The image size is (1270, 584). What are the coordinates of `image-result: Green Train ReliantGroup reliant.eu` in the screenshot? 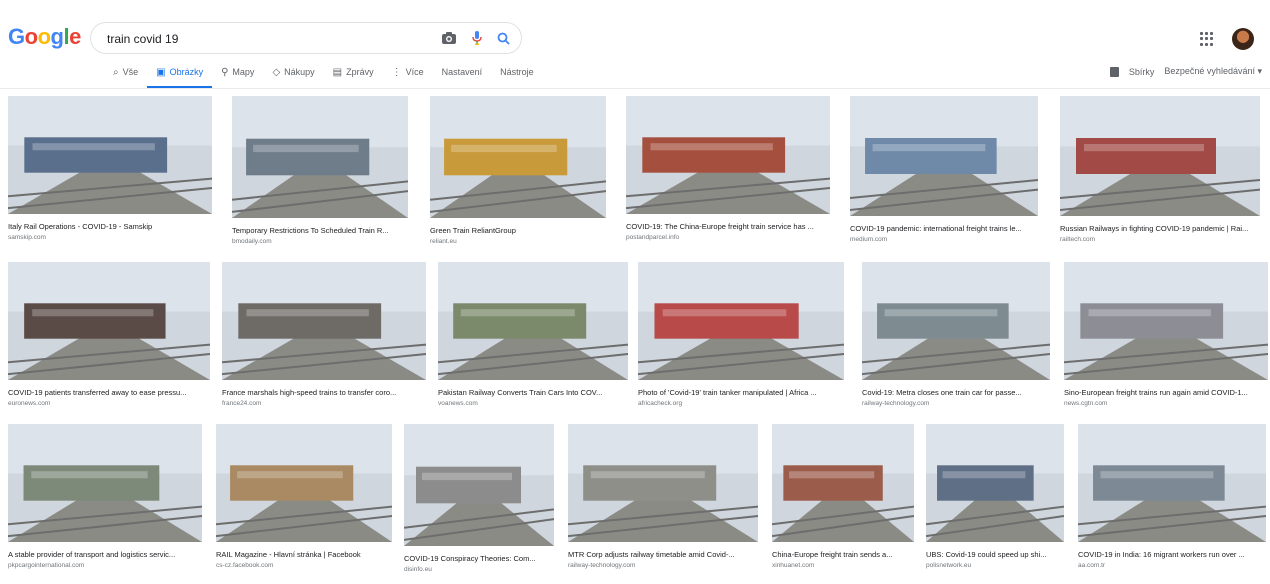 It's located at (518, 176).